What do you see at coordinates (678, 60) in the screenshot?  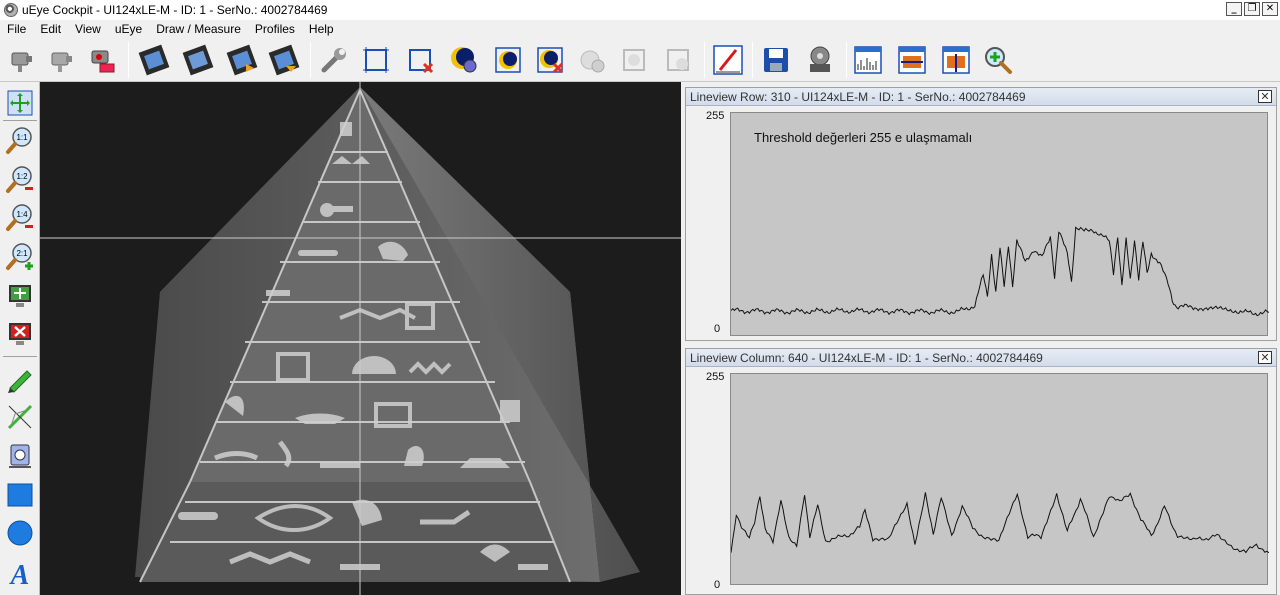 I see `aoi-overlay-icon` at bounding box center [678, 60].